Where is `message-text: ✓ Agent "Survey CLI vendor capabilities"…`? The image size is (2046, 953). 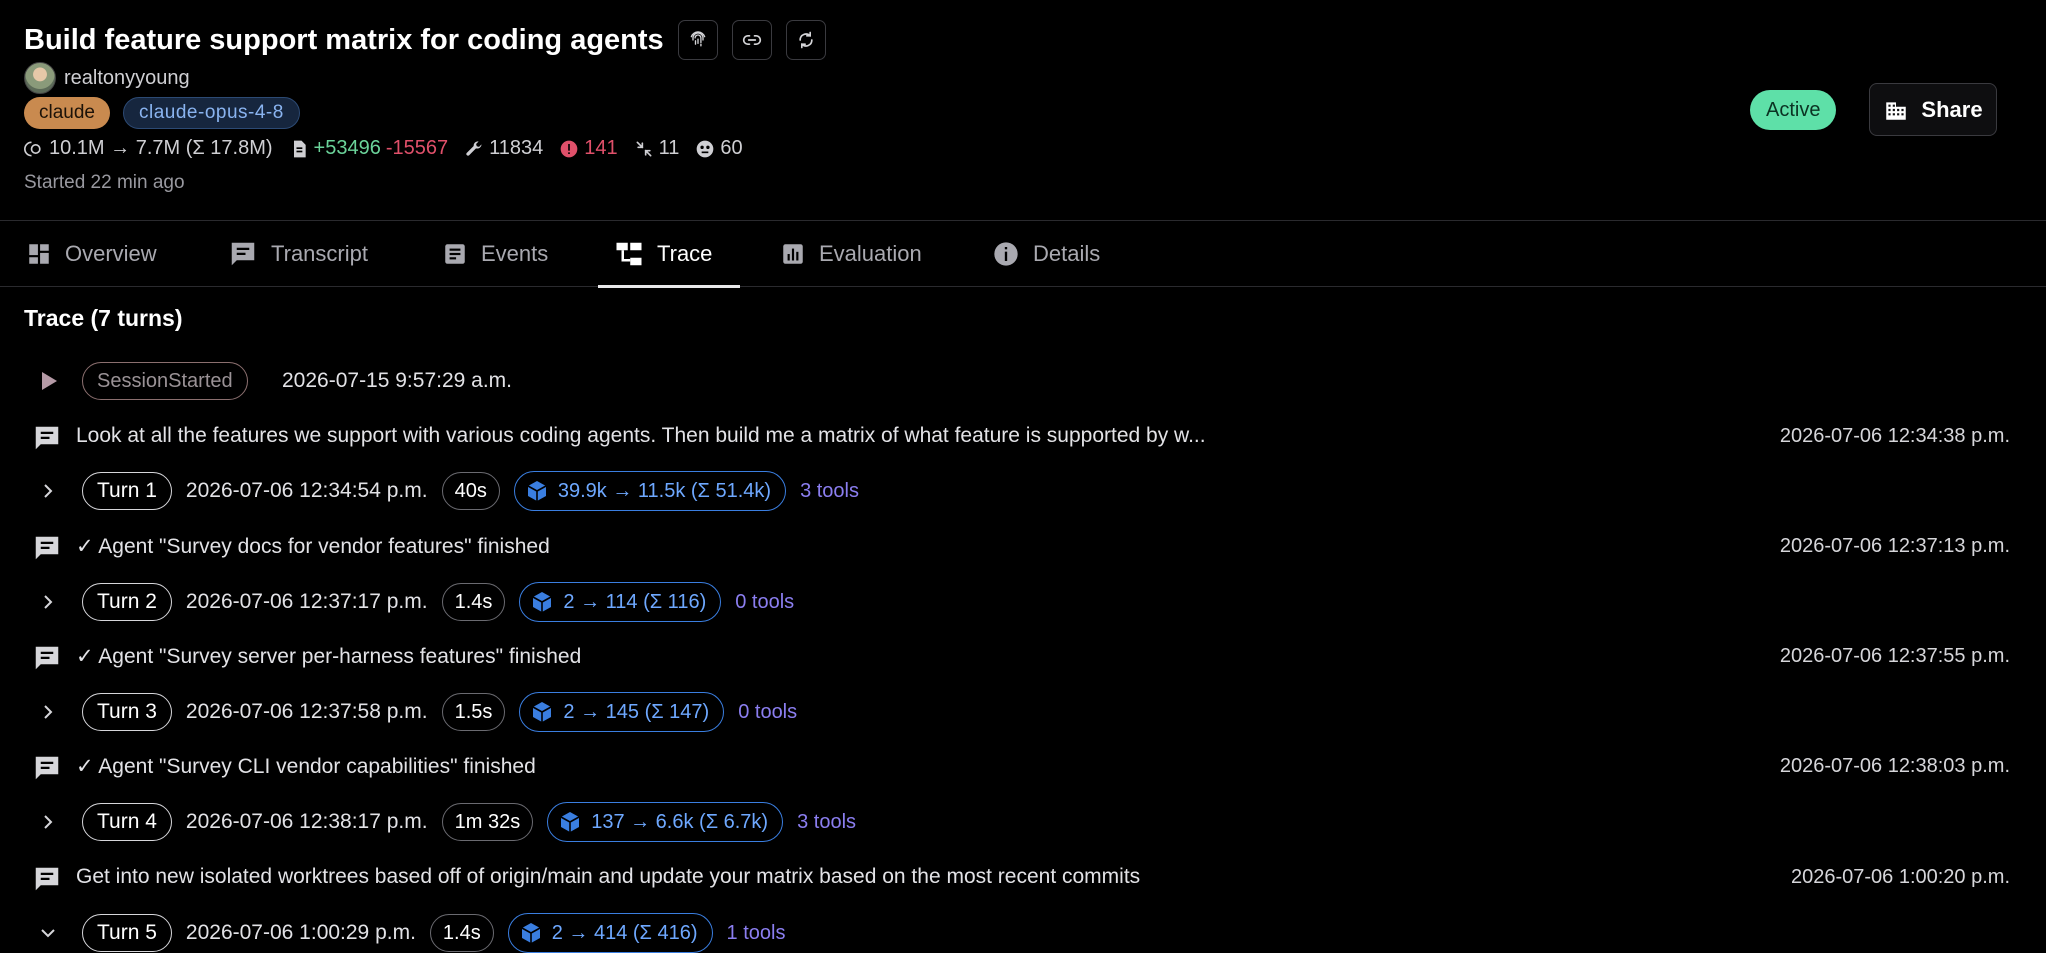
message-text: ✓ Agent "Survey CLI vendor capabilities"… is located at coordinates (306, 766).